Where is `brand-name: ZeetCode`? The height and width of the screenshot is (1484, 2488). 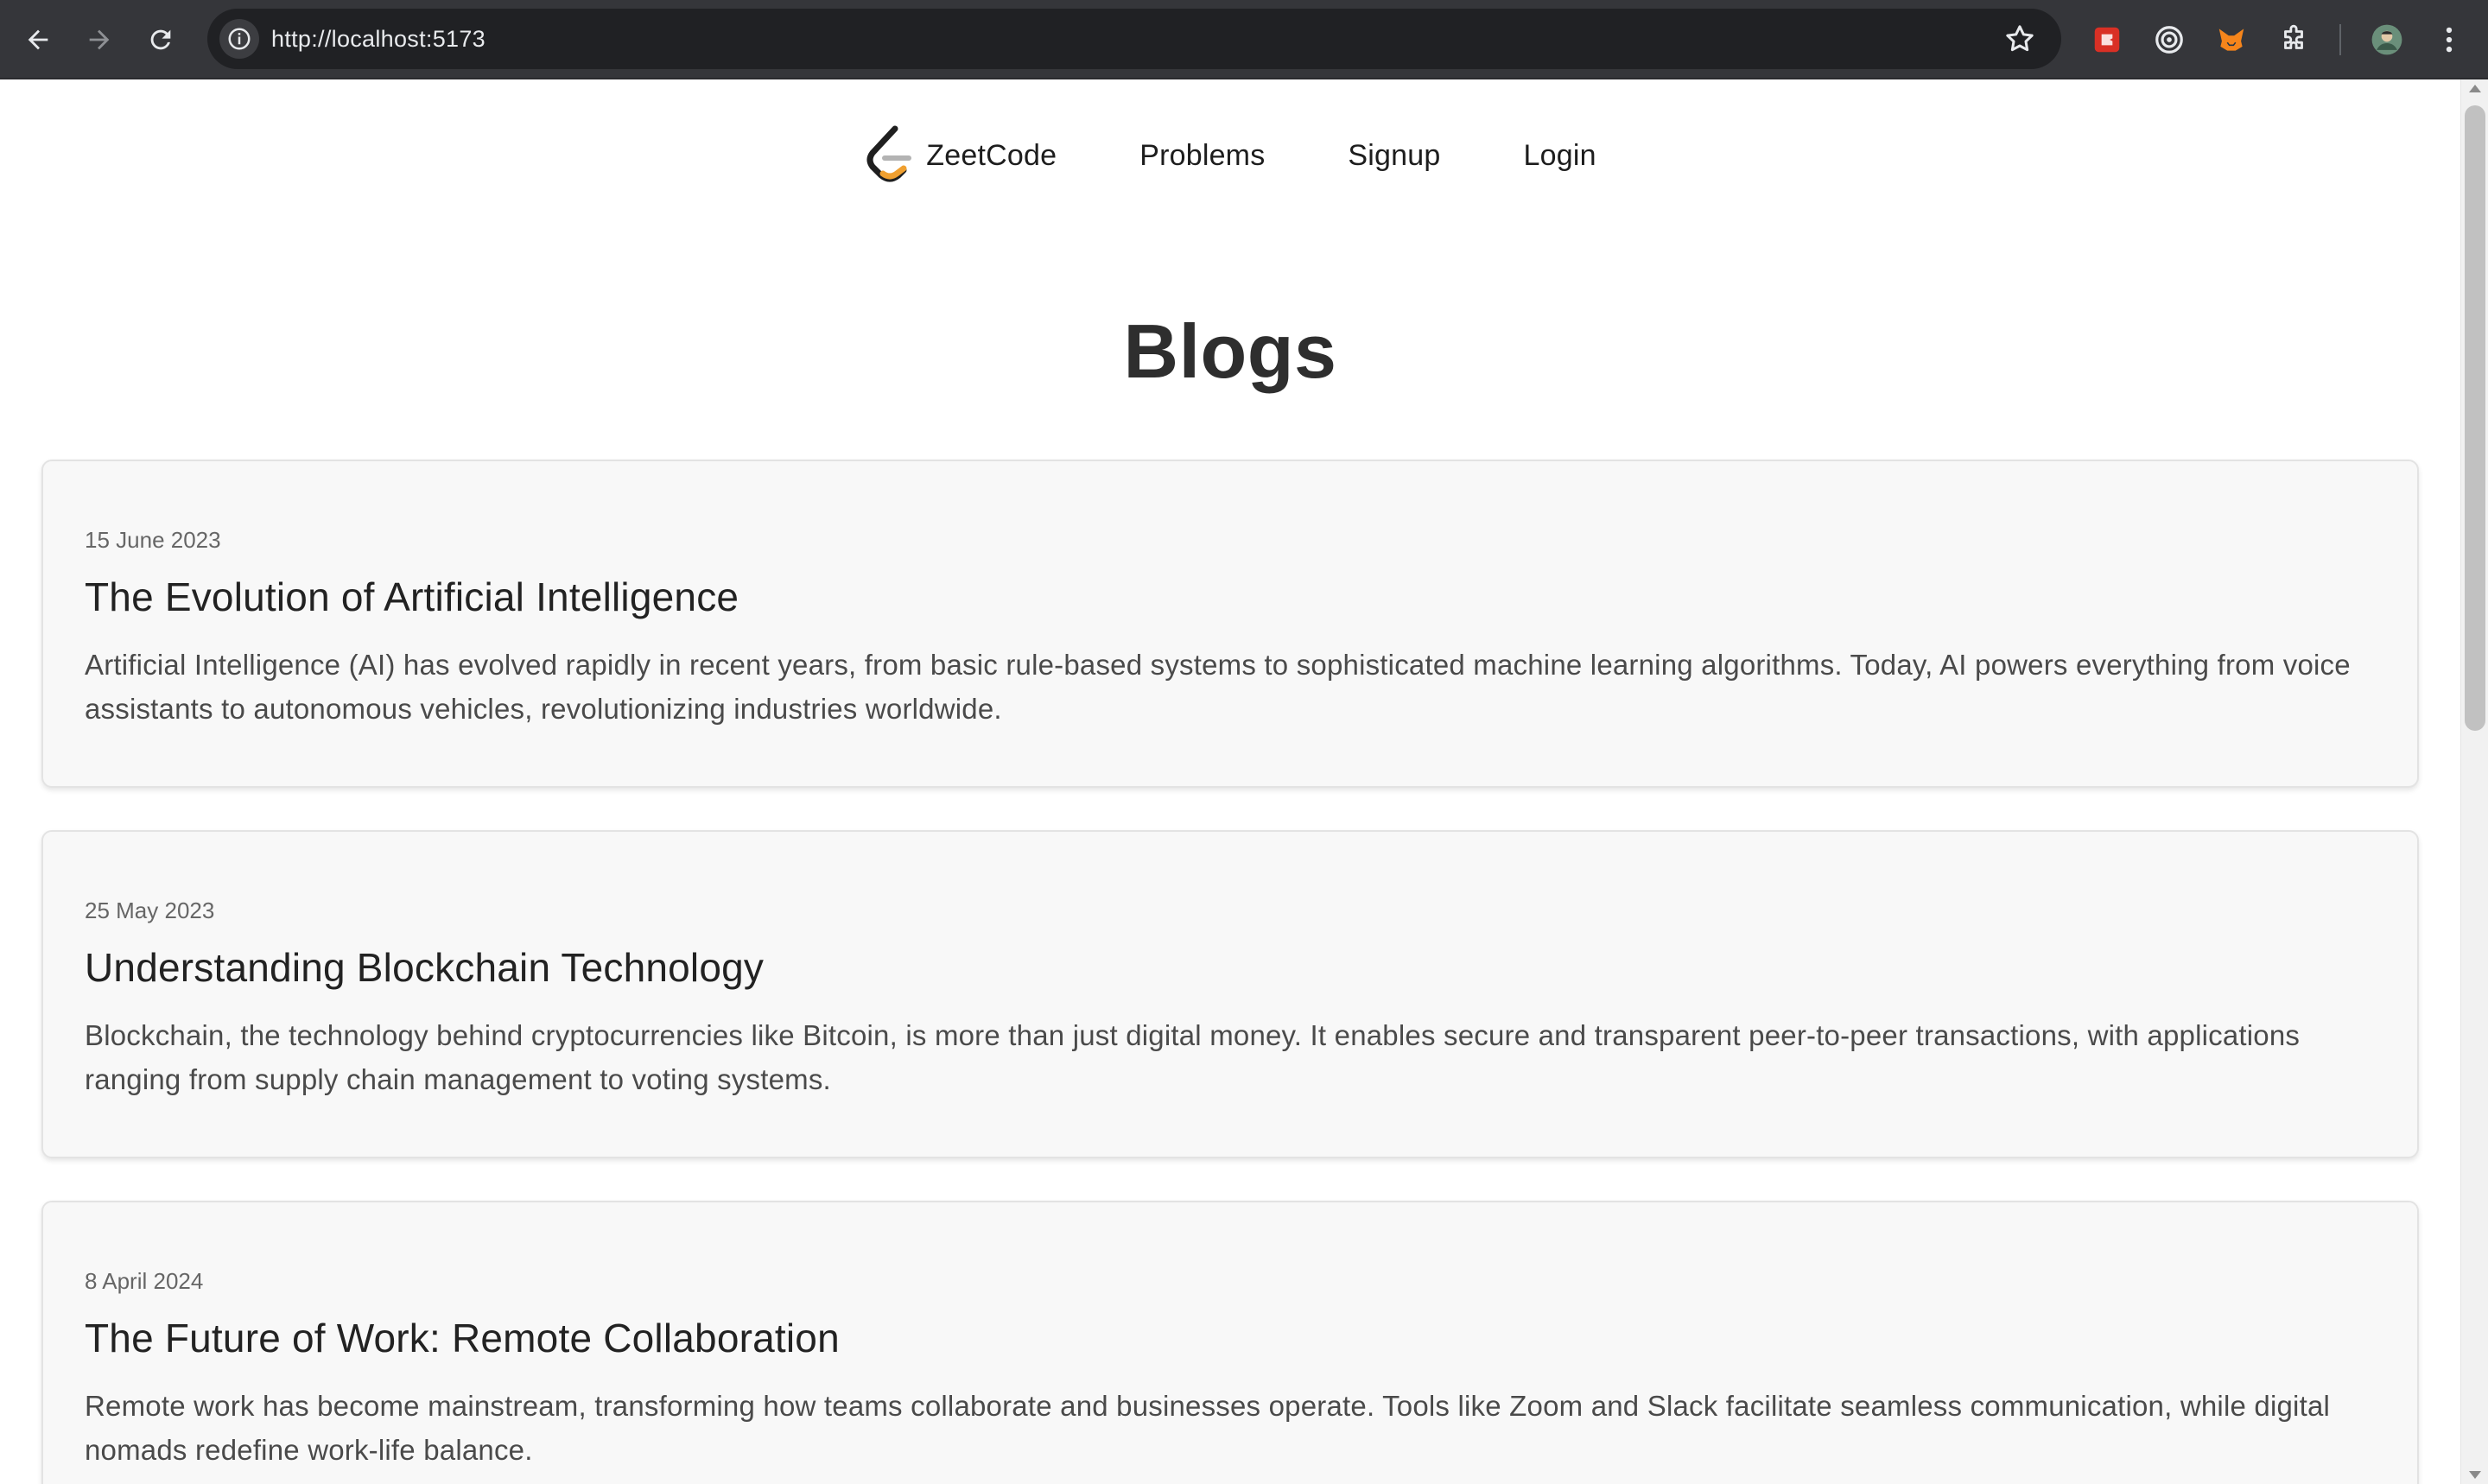 brand-name: ZeetCode is located at coordinates (991, 156).